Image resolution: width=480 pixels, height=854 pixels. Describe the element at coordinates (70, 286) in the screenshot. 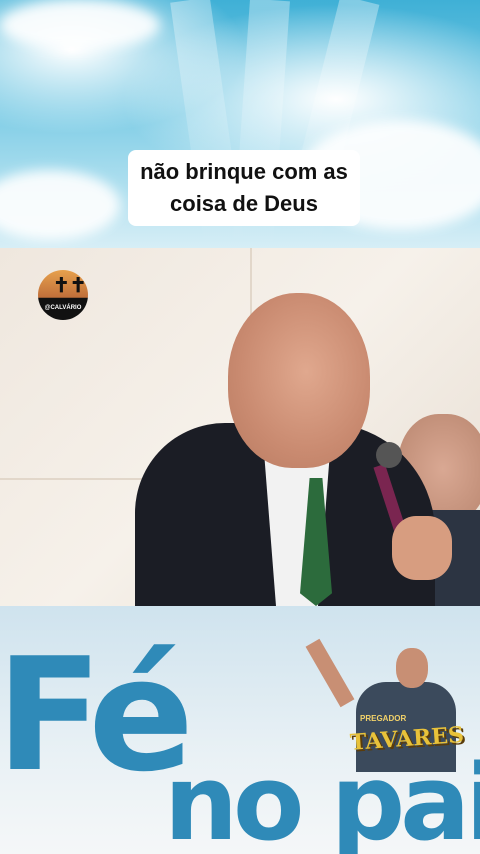

I see `crosses-icon: ✝✝` at that location.